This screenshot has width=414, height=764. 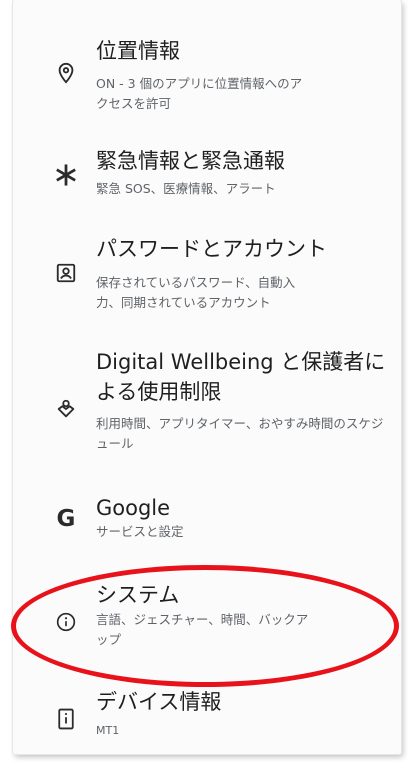 What do you see at coordinates (186, 188) in the screenshot?
I see `item-subtitle: 緊急 SOS、医療情報、アラート` at bounding box center [186, 188].